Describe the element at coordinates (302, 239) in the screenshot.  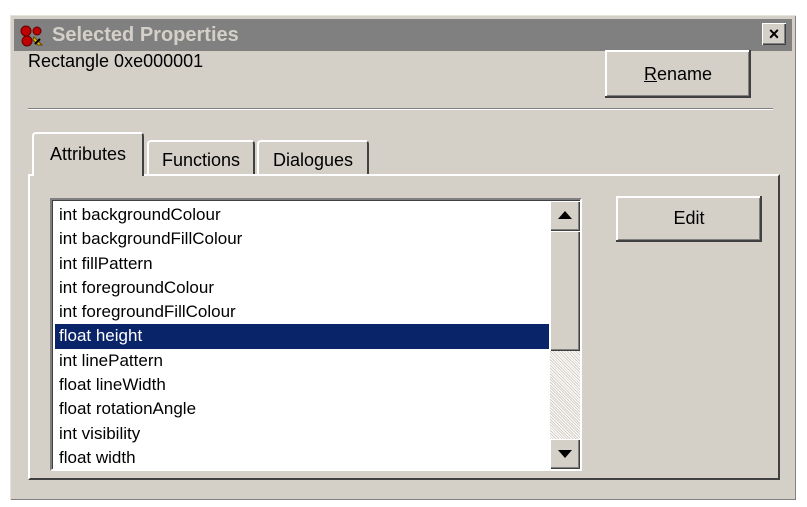
I see `list-item: int backgroundFillColour` at that location.